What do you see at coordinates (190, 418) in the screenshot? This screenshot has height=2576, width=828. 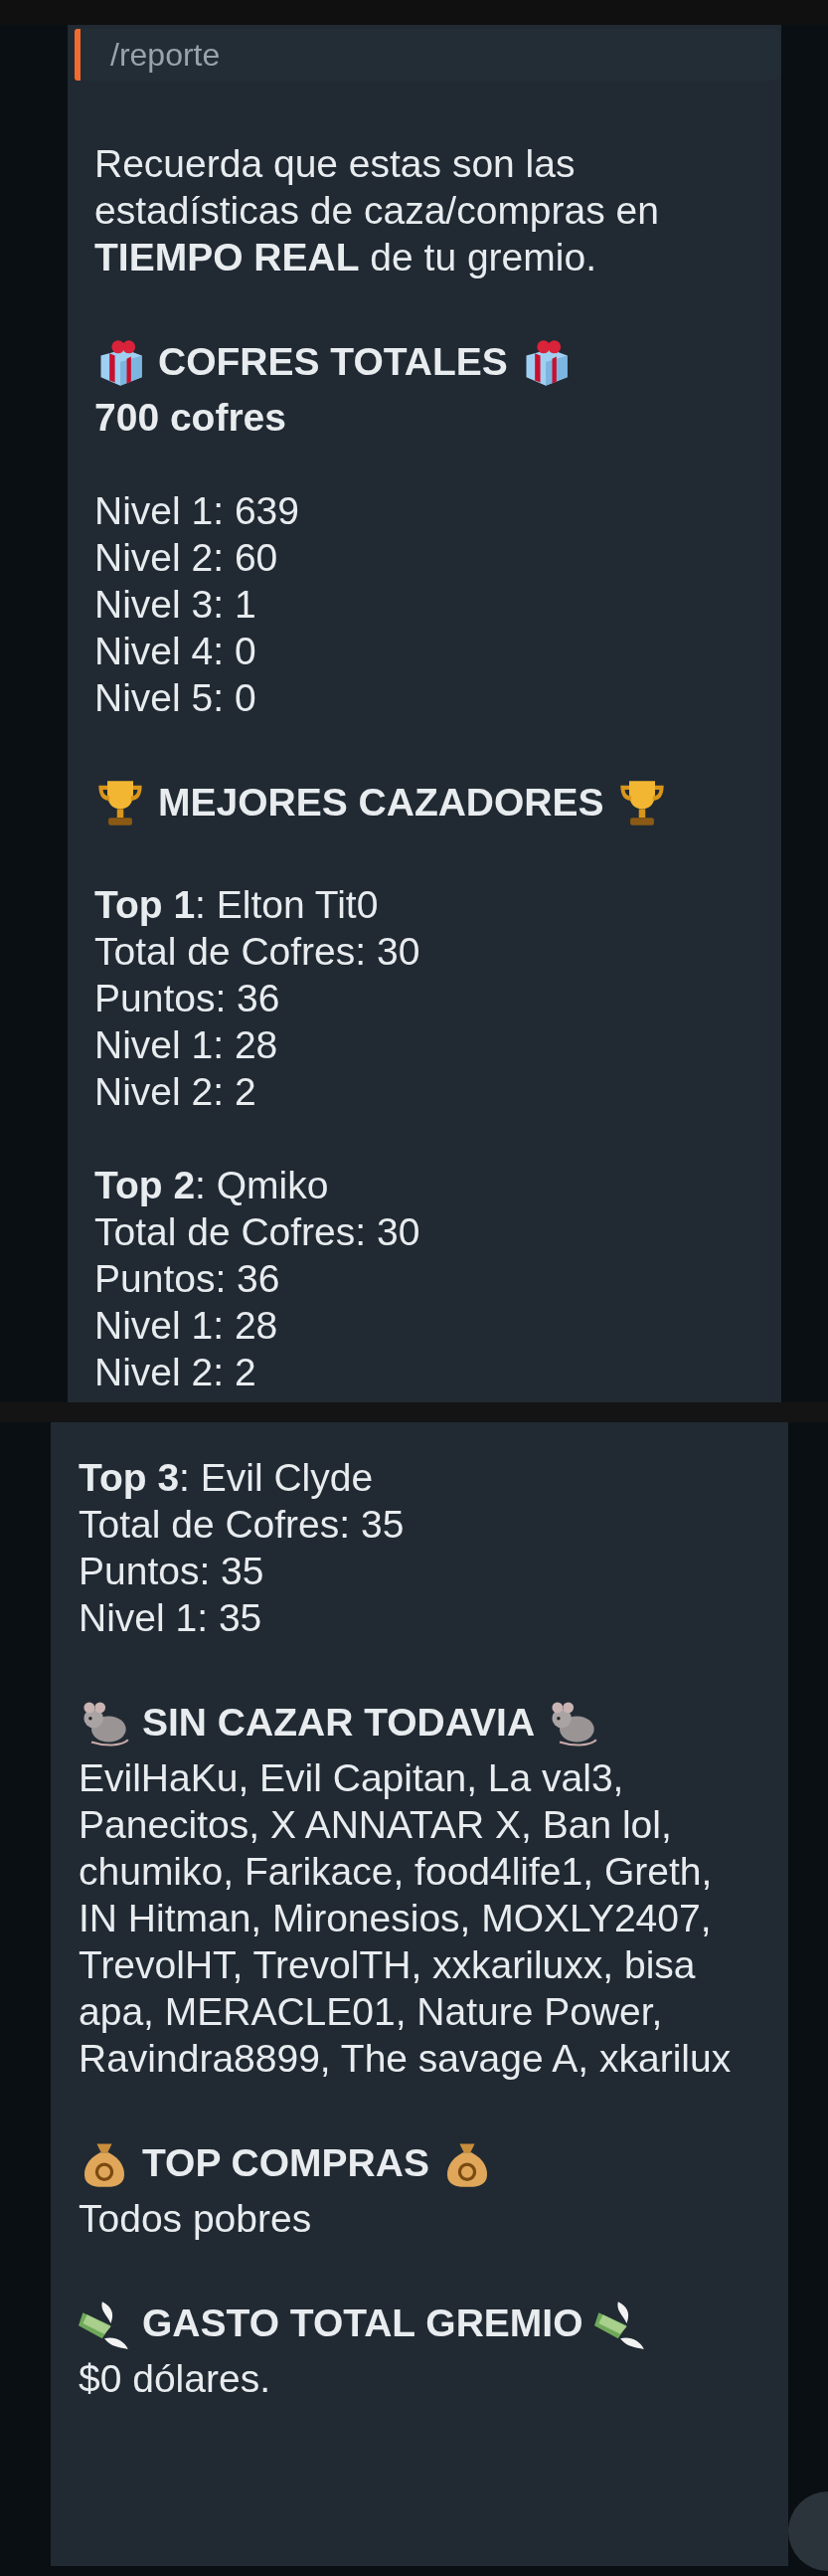 I see `chest-total: 700 cofres` at bounding box center [190, 418].